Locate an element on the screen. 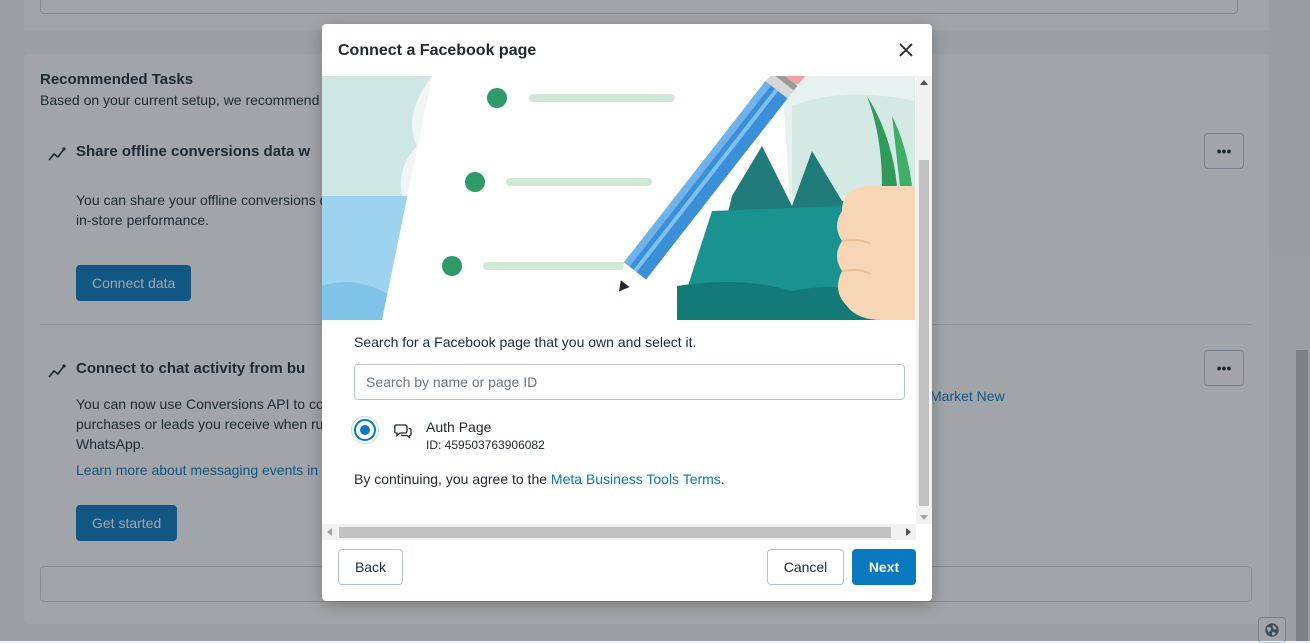 This screenshot has width=1310, height=643. close-icon is located at coordinates (906, 50).